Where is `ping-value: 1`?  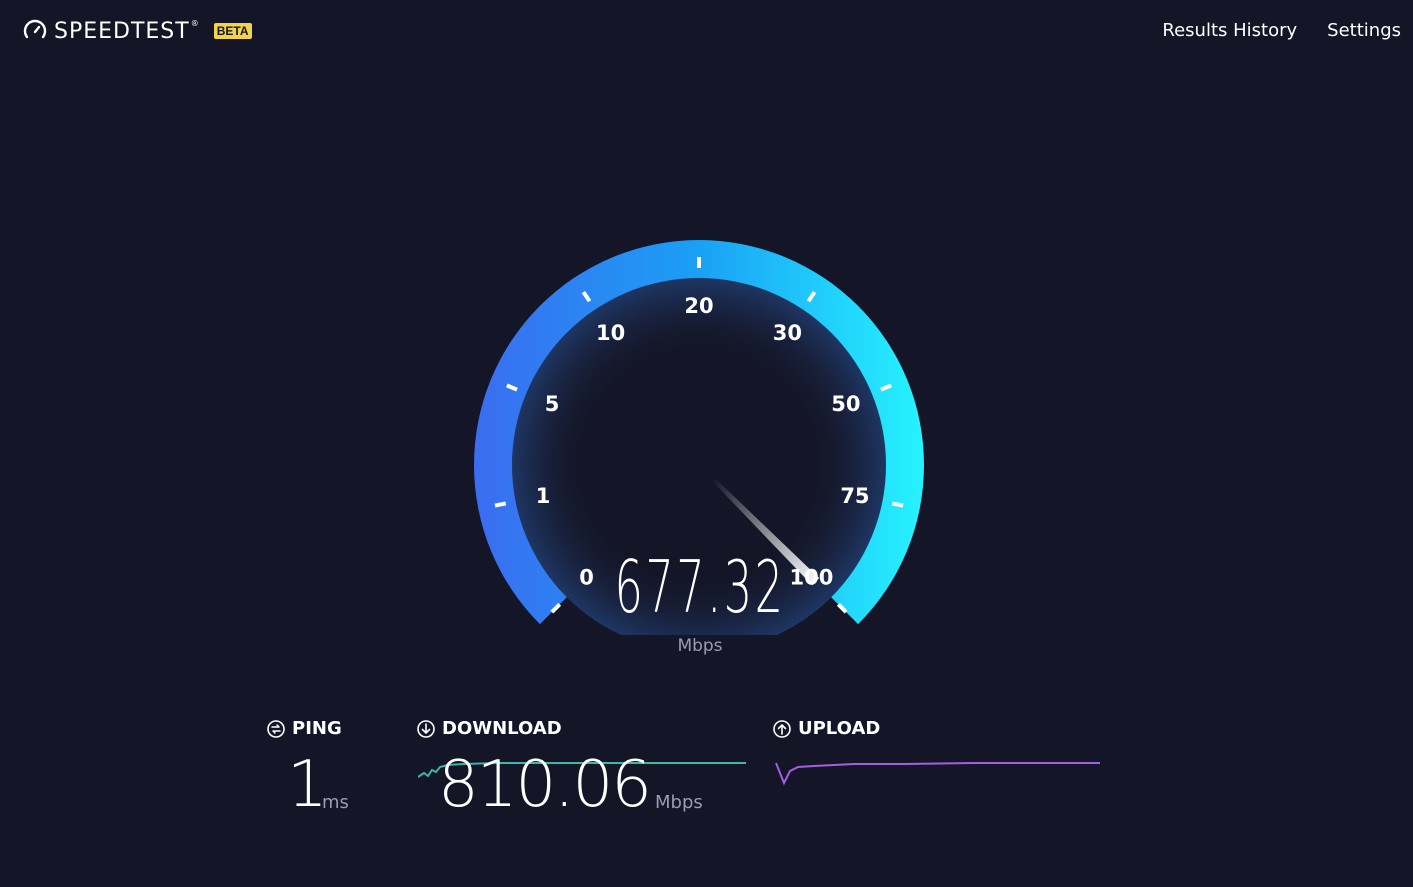
ping-value: 1 is located at coordinates (307, 785).